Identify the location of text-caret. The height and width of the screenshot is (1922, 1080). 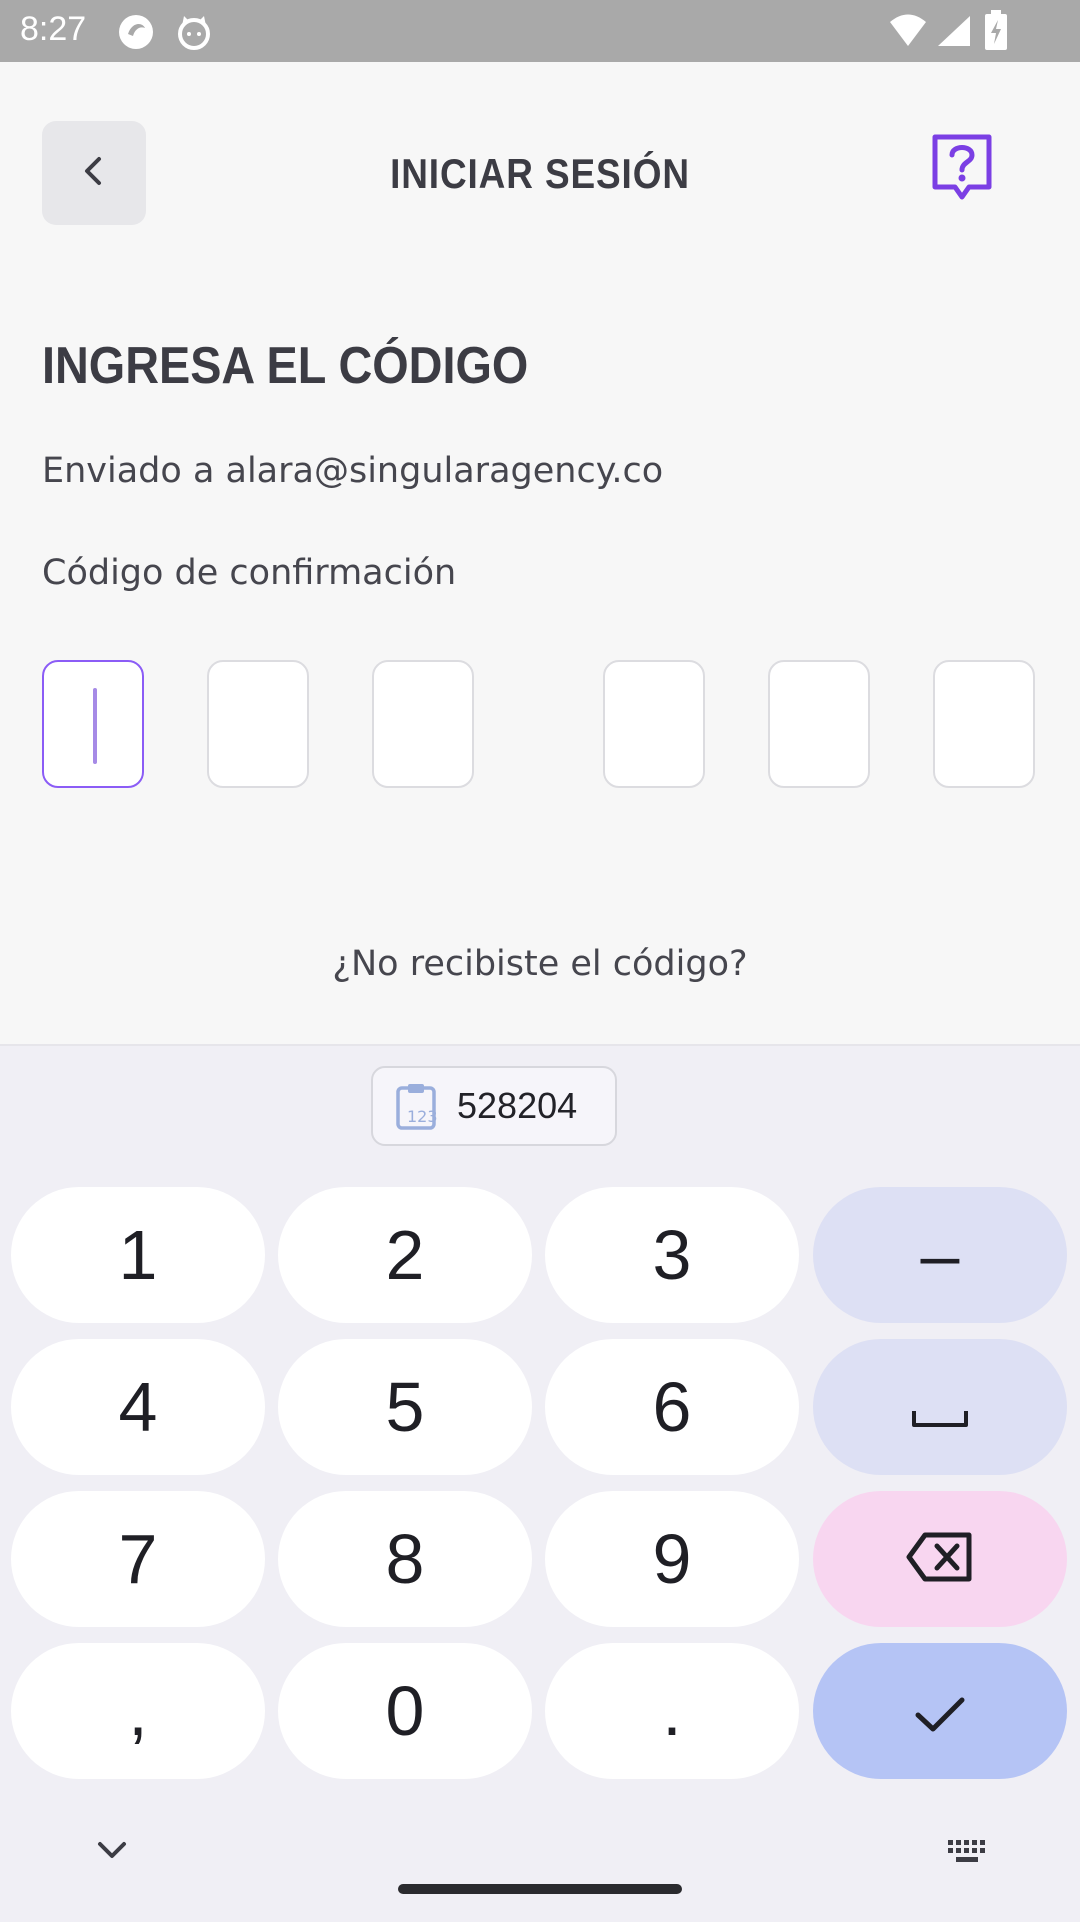
(95, 726).